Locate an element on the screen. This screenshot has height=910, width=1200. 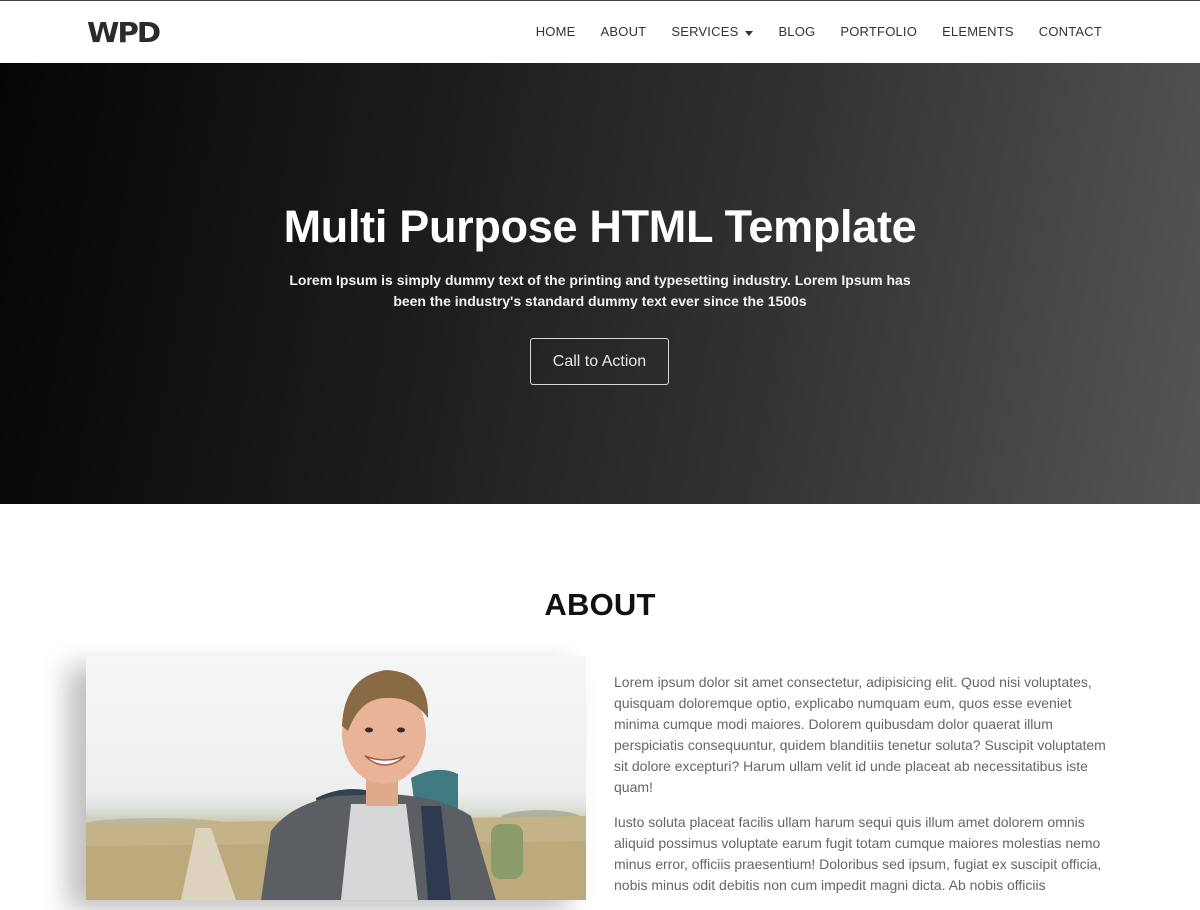
about-heading: ABOUT is located at coordinates (600, 604).